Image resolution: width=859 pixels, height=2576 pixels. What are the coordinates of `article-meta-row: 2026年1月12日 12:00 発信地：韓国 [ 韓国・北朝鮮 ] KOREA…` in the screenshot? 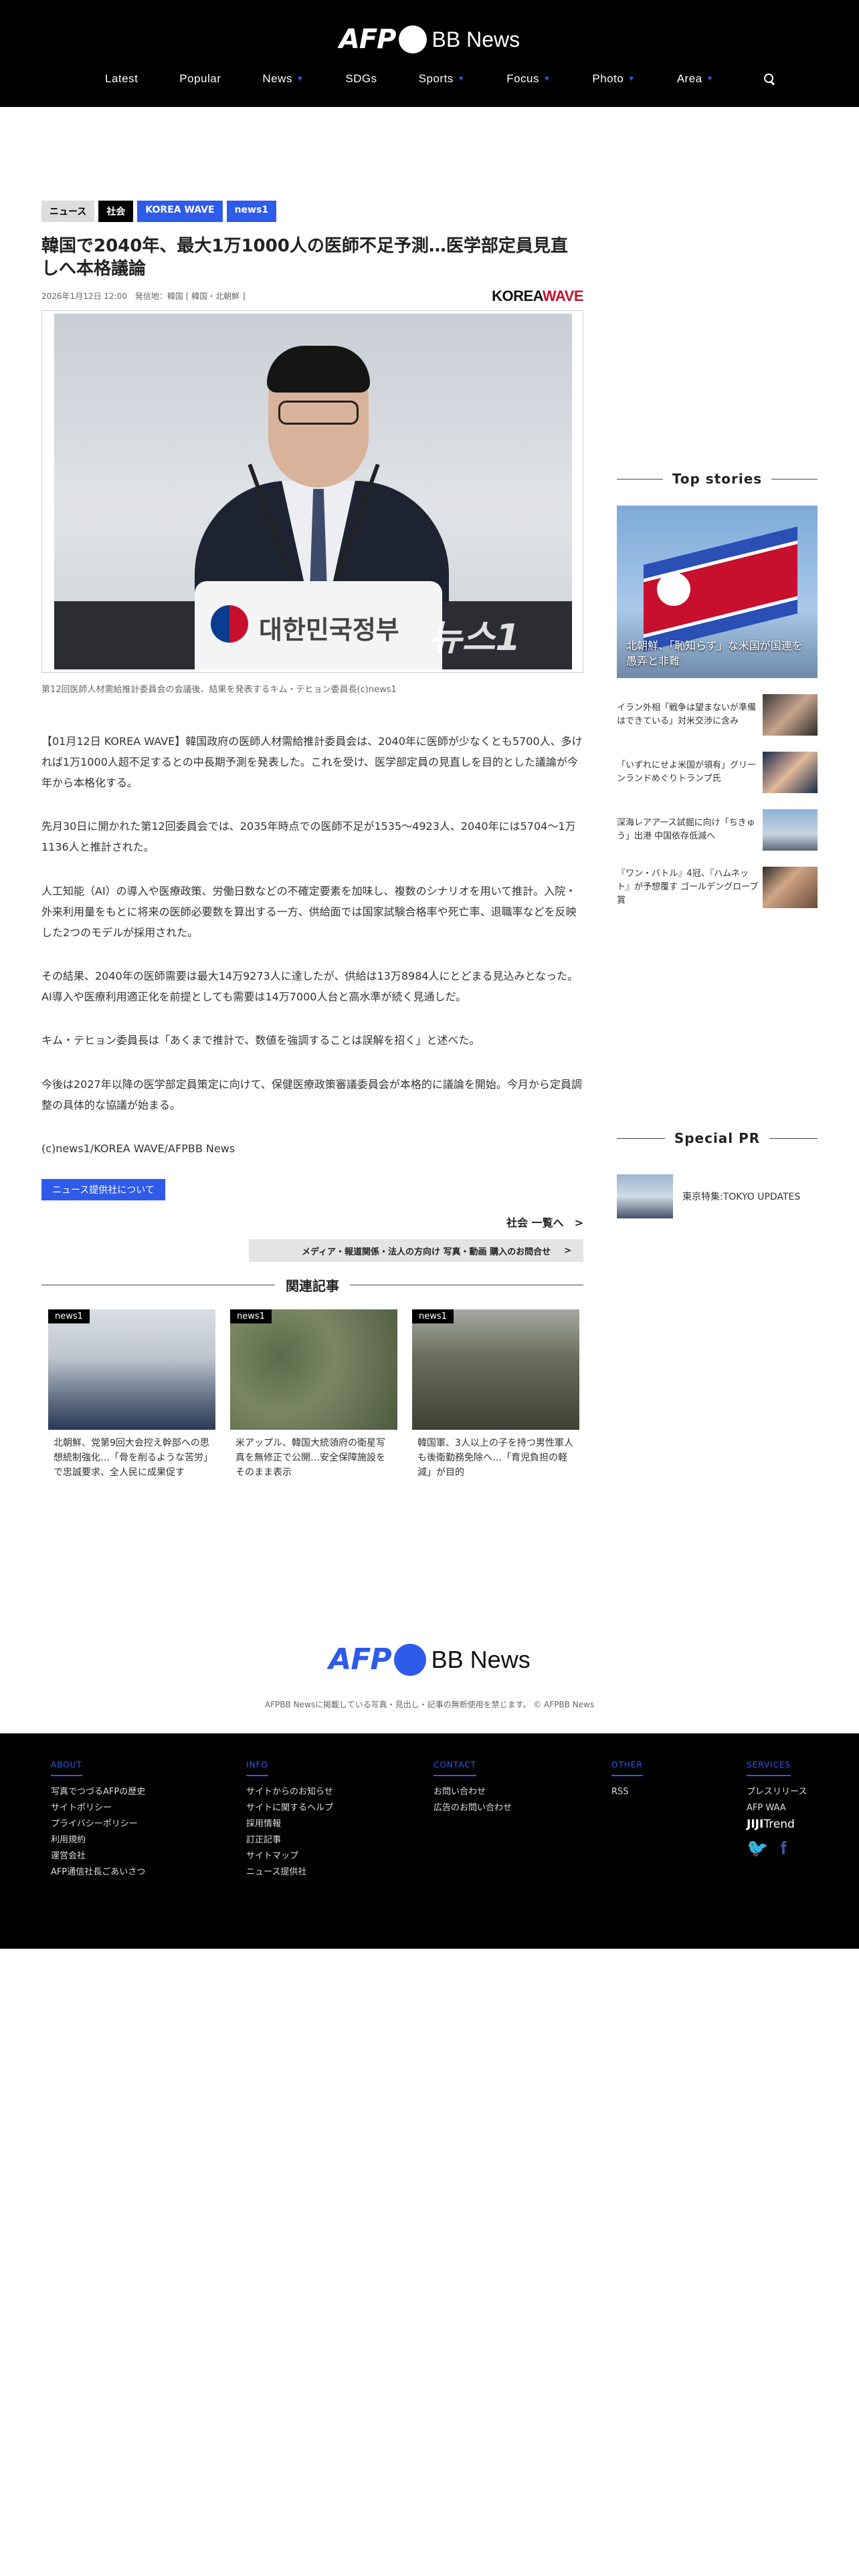 It's located at (312, 296).